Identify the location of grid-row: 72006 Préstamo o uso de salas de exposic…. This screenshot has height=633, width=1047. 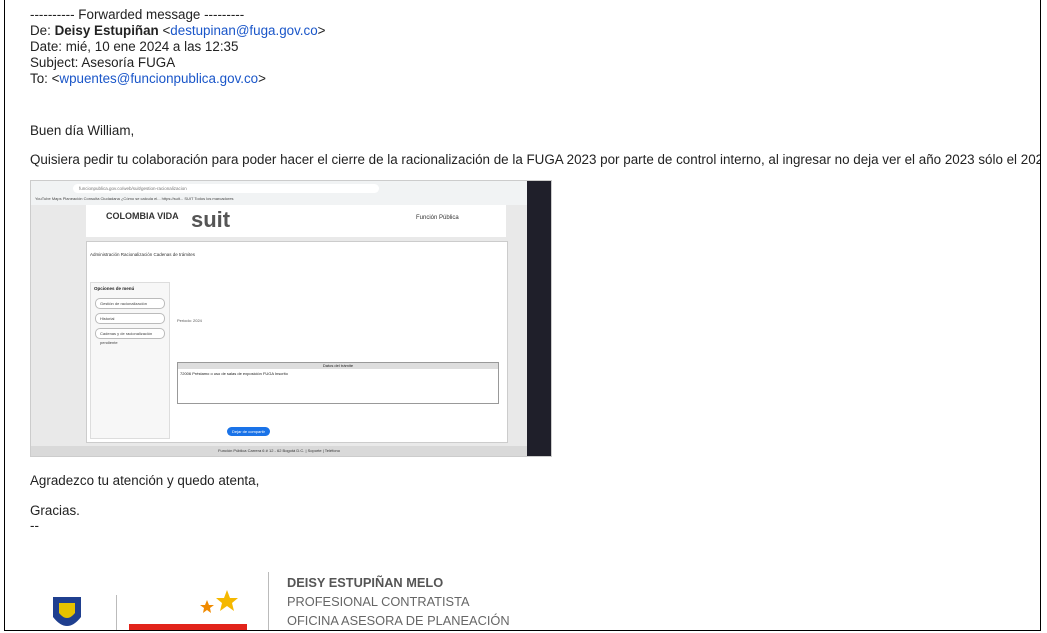
(234, 373).